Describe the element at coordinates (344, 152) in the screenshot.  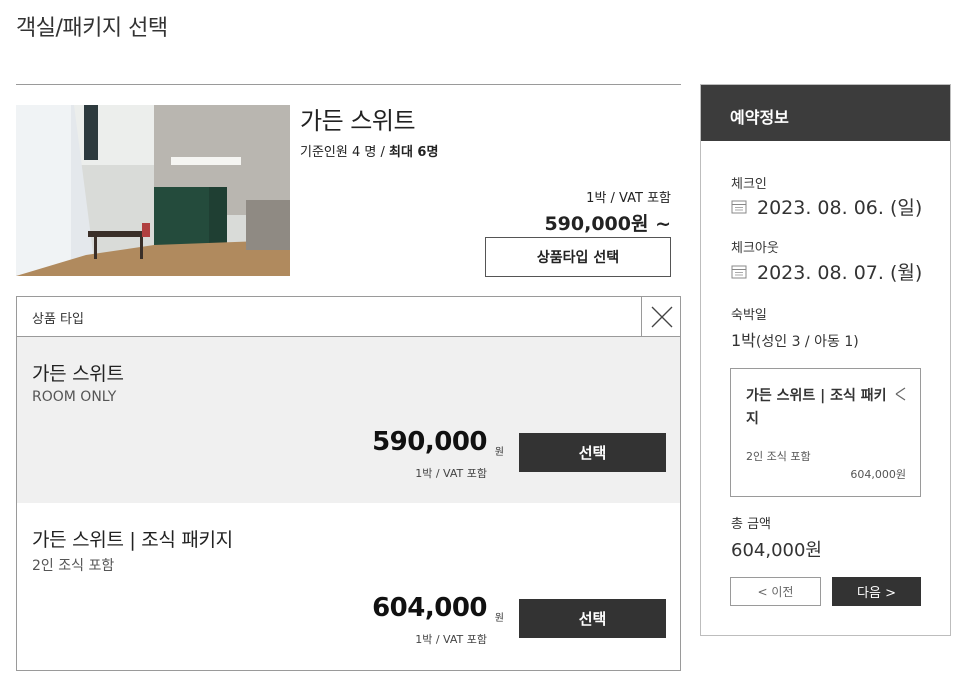
I see `occupancy-base: 기준인원 4 명 /` at that location.